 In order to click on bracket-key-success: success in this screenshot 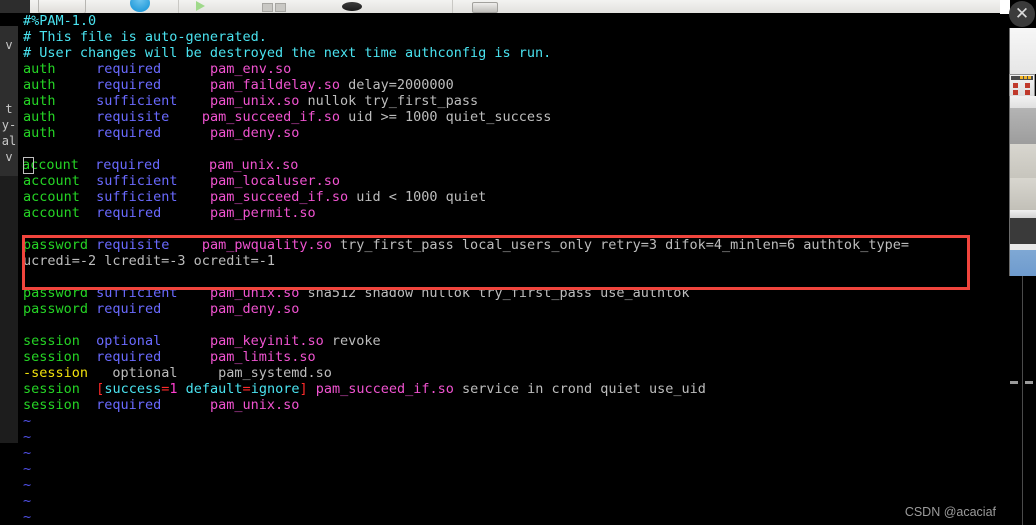, I will do `click(133, 389)`.